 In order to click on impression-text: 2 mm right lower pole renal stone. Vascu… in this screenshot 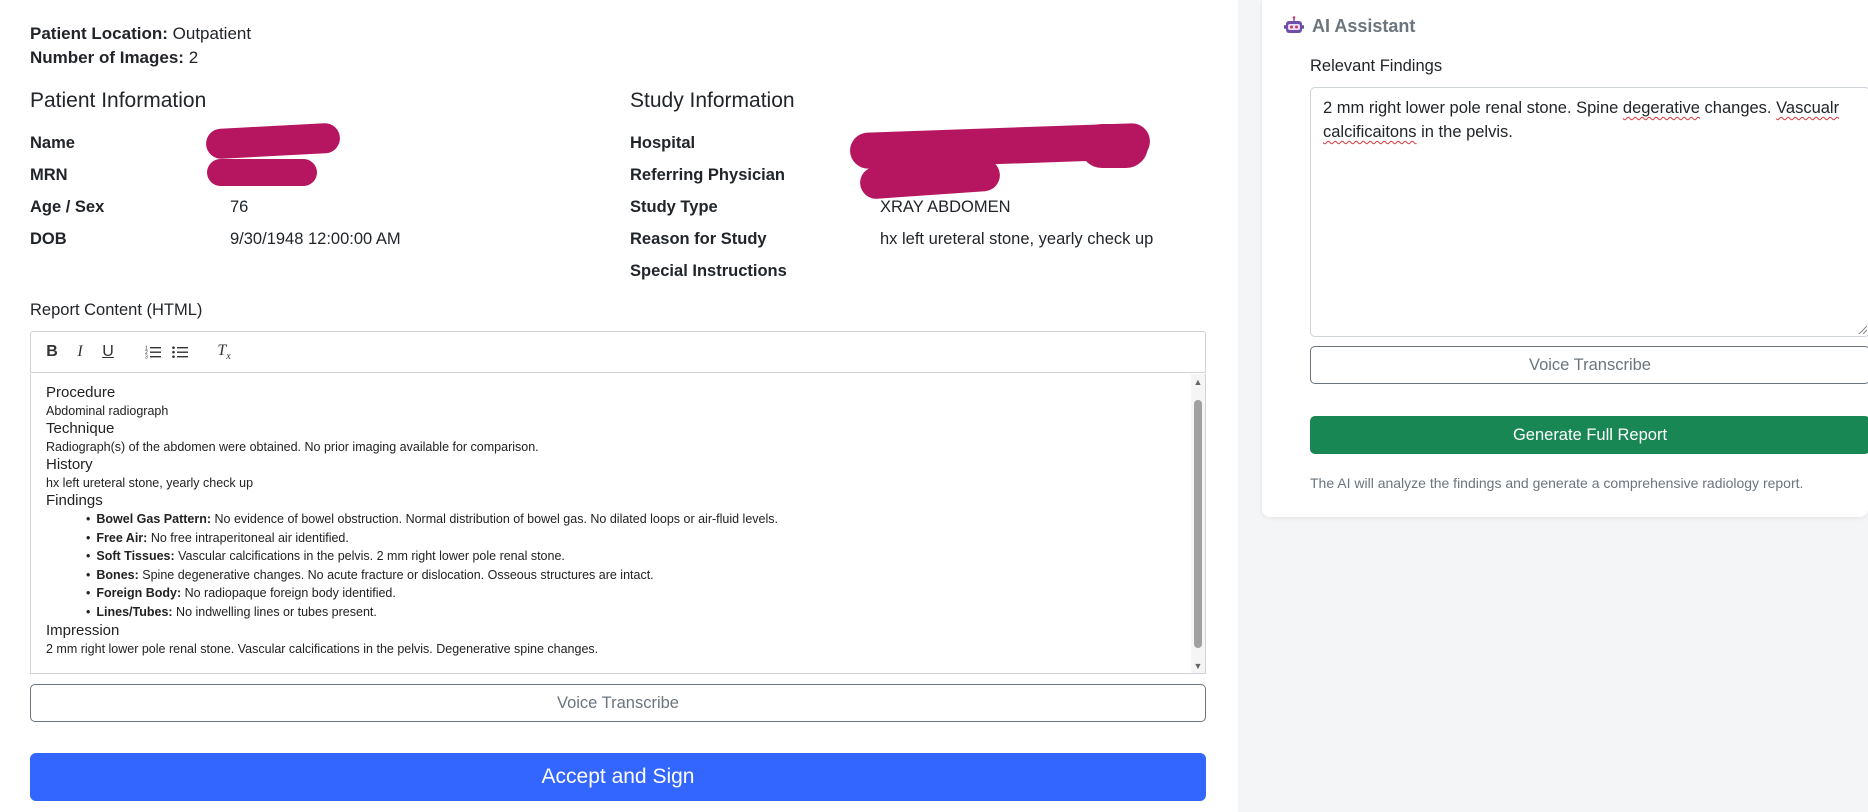, I will do `click(322, 648)`.